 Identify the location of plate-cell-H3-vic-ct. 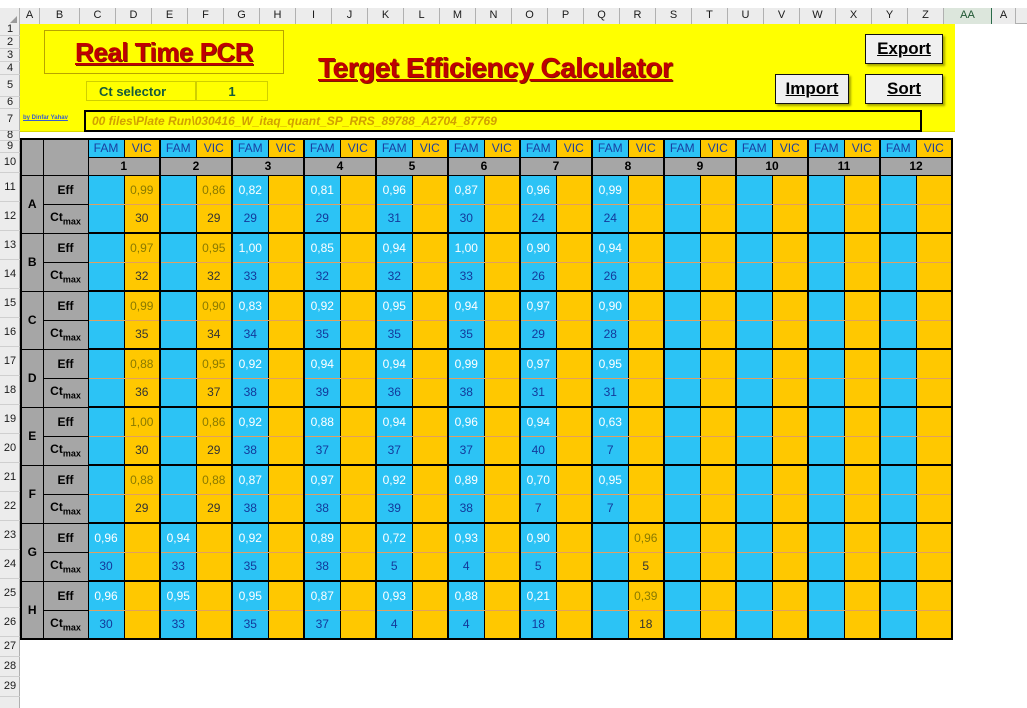
(286, 624).